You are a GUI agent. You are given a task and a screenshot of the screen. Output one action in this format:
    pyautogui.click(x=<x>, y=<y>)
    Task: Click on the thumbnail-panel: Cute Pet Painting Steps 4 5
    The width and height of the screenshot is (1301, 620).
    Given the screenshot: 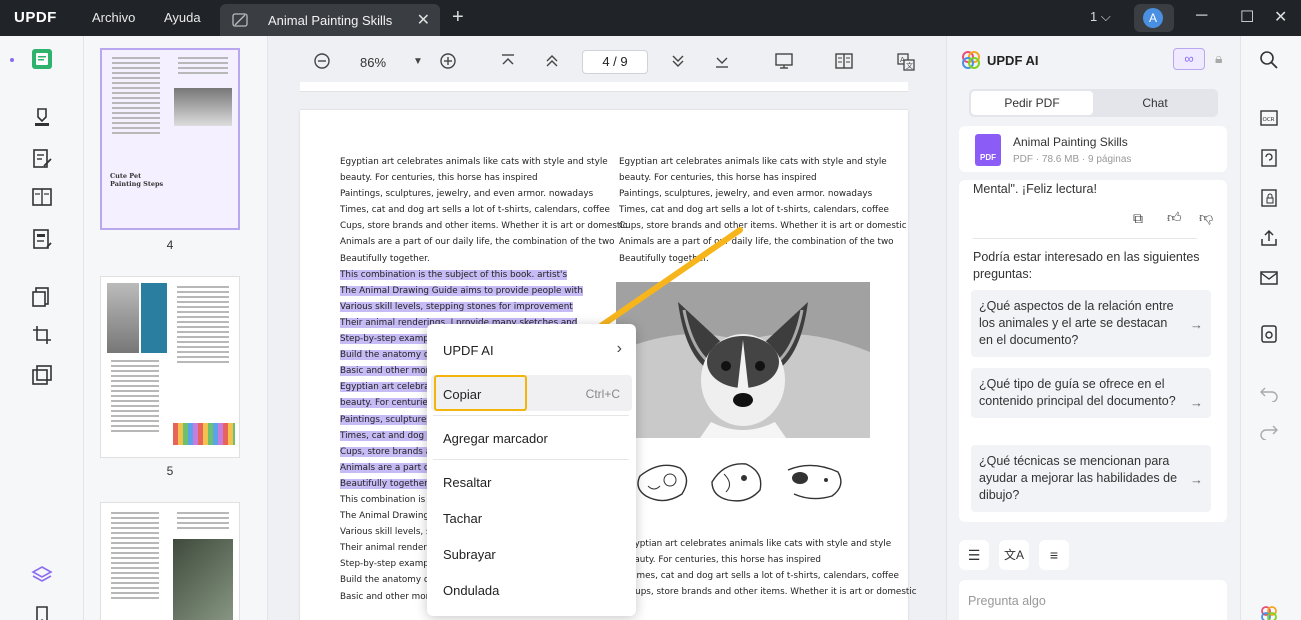 What is the action you would take?
    pyautogui.click(x=176, y=328)
    